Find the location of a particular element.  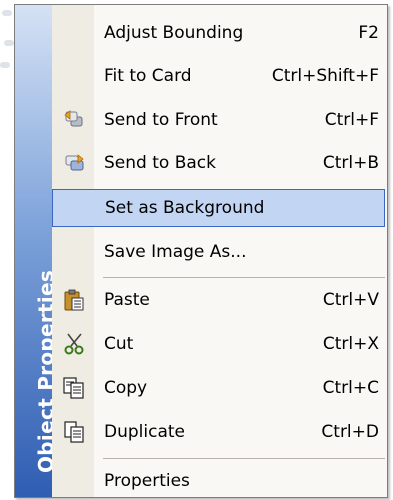

menu-item-properties: Properties is located at coordinates (218, 481).